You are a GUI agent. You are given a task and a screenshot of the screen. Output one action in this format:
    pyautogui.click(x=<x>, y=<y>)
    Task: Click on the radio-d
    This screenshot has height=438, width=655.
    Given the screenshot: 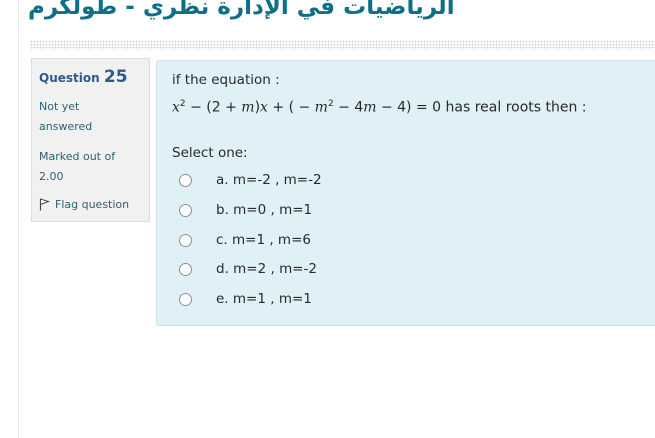 What is the action you would take?
    pyautogui.click(x=185, y=269)
    